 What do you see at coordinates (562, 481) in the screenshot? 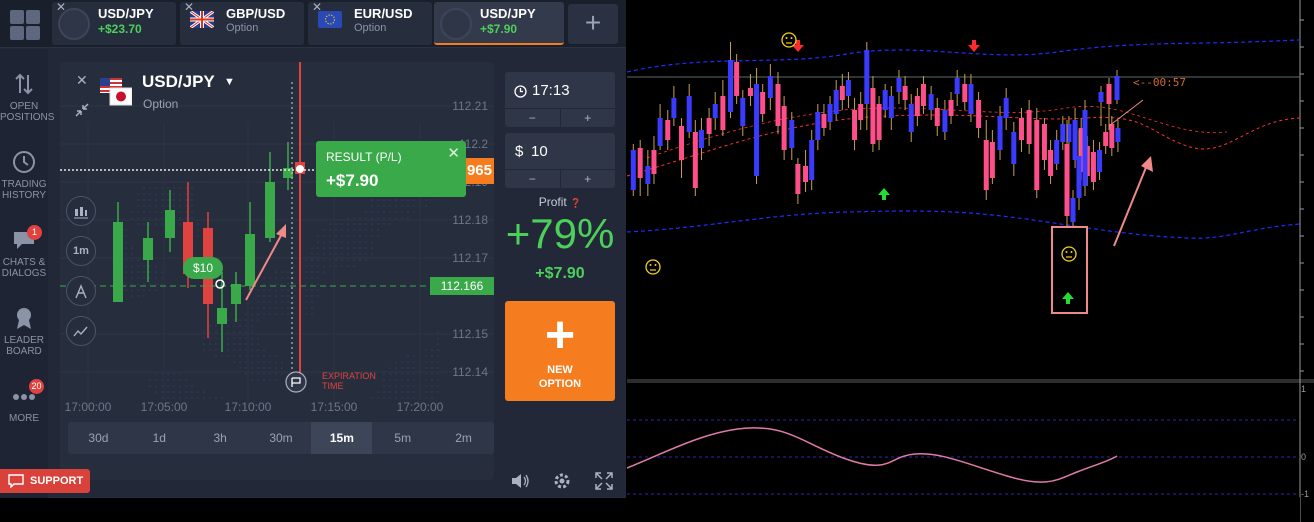
I see `settings-gear-icon` at bounding box center [562, 481].